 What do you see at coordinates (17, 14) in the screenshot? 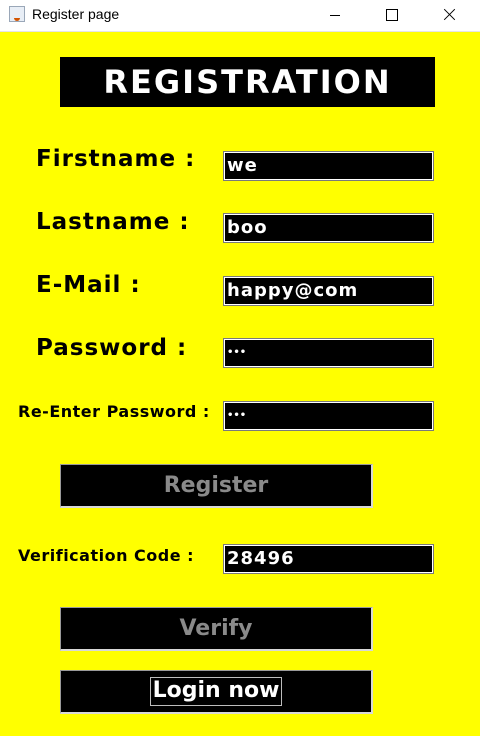
I see `java-cup-icon` at bounding box center [17, 14].